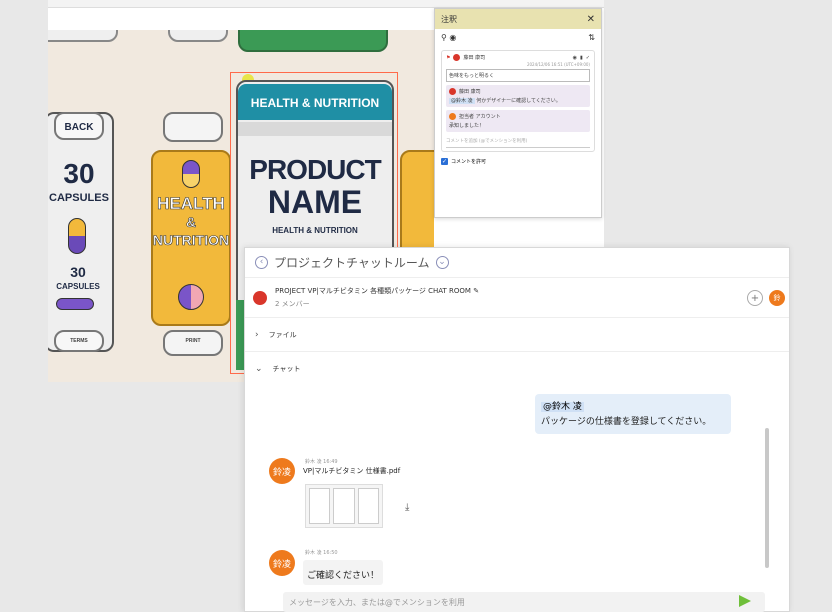  Describe the element at coordinates (260, 297) in the screenshot. I see `room-icon` at that location.